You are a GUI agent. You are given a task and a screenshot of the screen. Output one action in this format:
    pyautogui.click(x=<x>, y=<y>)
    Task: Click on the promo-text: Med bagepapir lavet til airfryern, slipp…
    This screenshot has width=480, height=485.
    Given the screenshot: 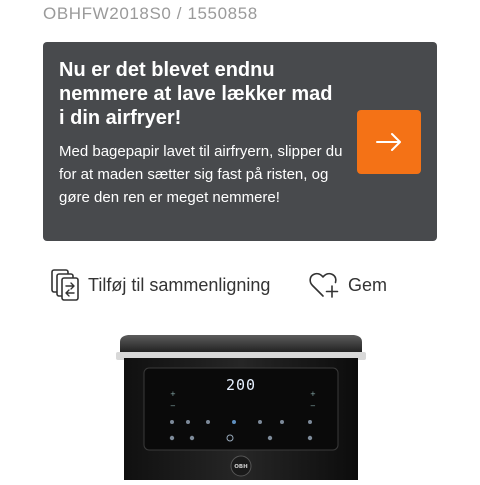 What is the action you would take?
    pyautogui.click(x=201, y=174)
    